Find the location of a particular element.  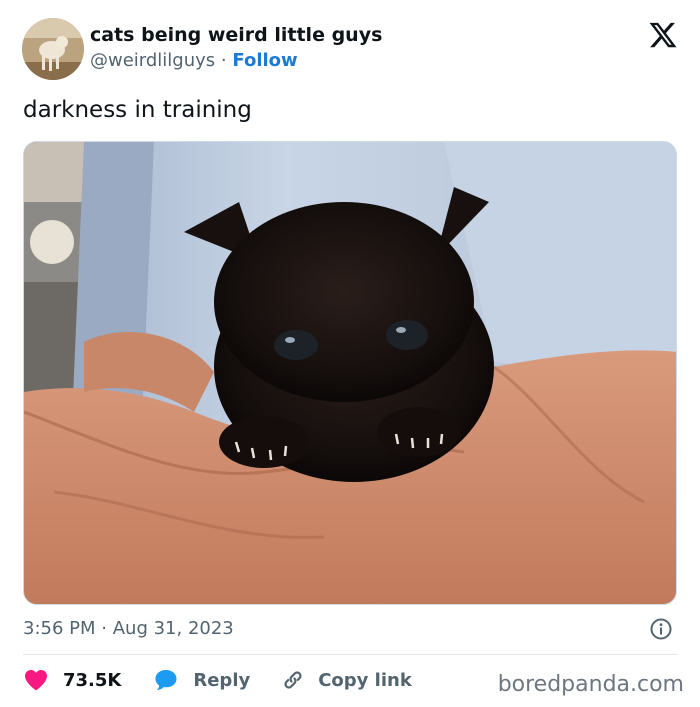

avatar is located at coordinates (53, 49).